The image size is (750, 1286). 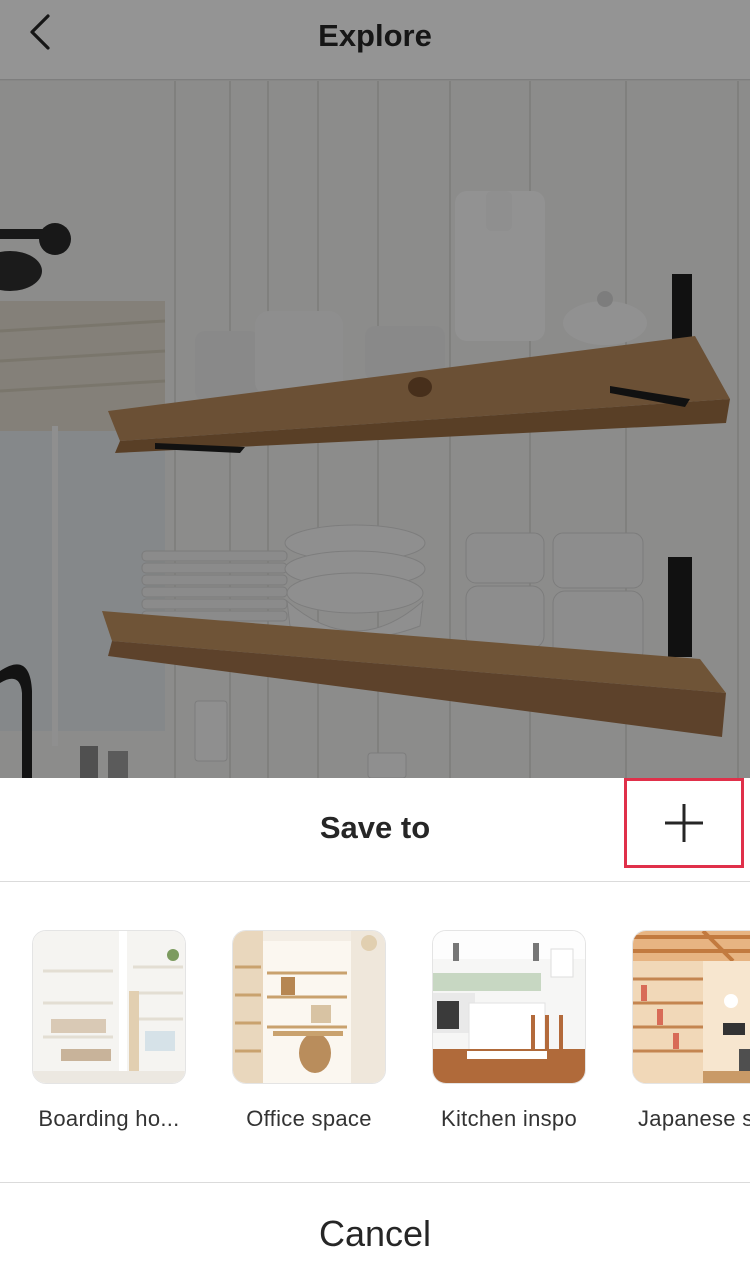 I want to click on page-title: Explore, so click(x=375, y=35).